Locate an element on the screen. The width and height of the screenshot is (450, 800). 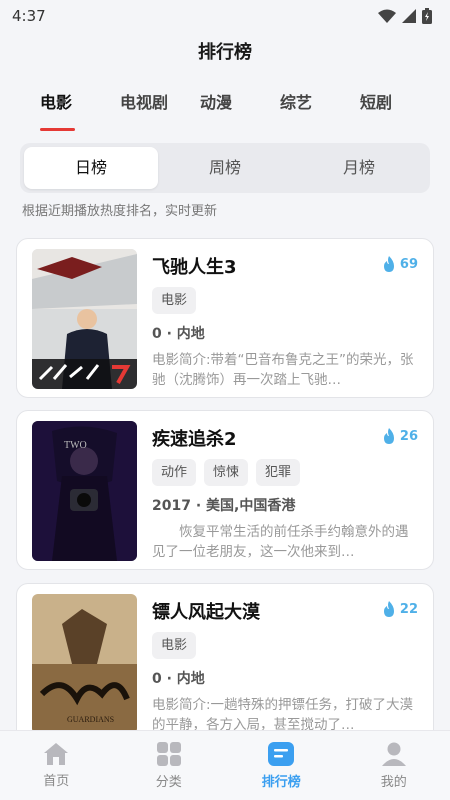
ranking-list-icon is located at coordinates (281, 754).